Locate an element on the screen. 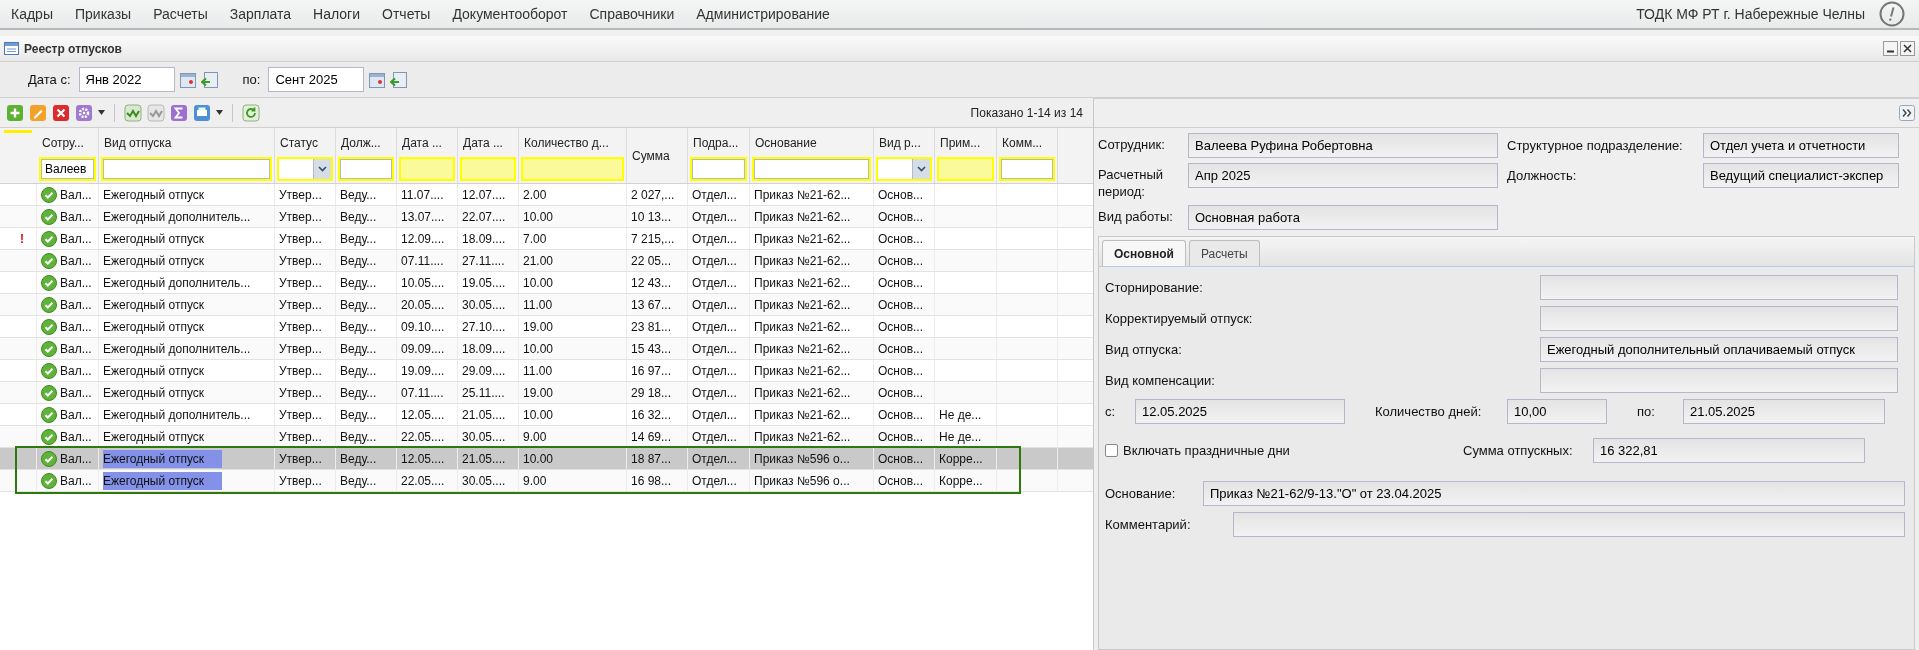 The image size is (1919, 650). form-field: Ежегодный дополнительный оплачиваемый отпуск is located at coordinates (1719, 349).